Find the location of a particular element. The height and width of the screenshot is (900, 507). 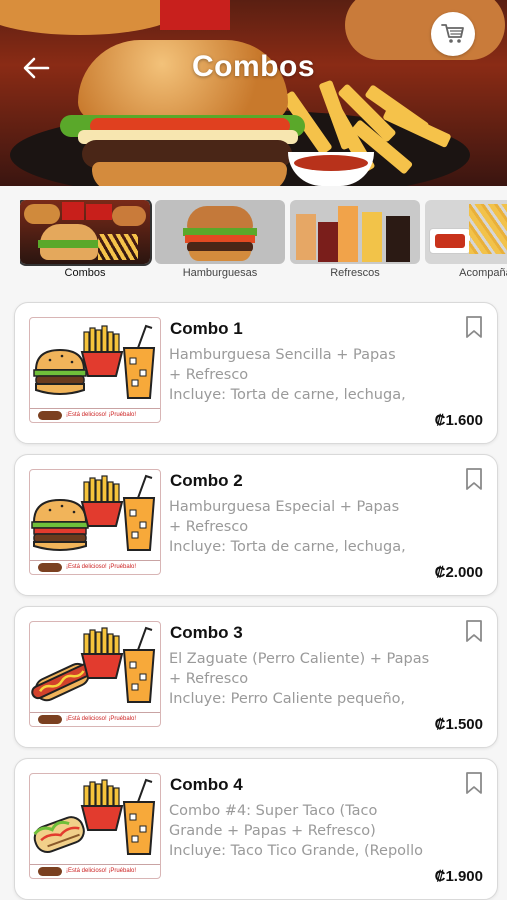

description-line: El Zaguate (Perro Caliente) + Papas is located at coordinates (299, 659).